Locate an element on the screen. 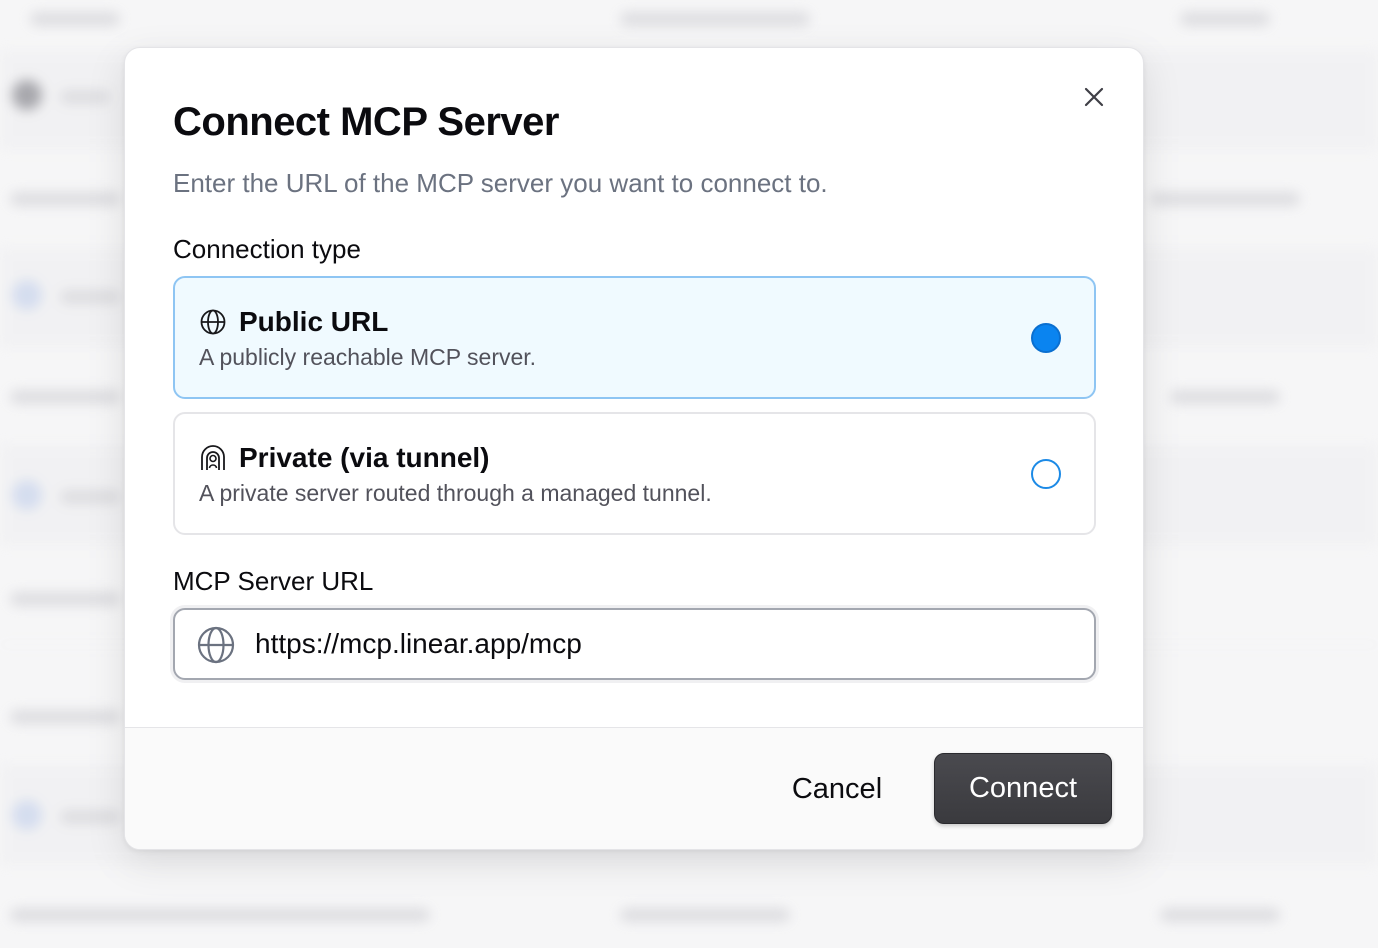  dialog-footer: Cancel Connect is located at coordinates (634, 788).